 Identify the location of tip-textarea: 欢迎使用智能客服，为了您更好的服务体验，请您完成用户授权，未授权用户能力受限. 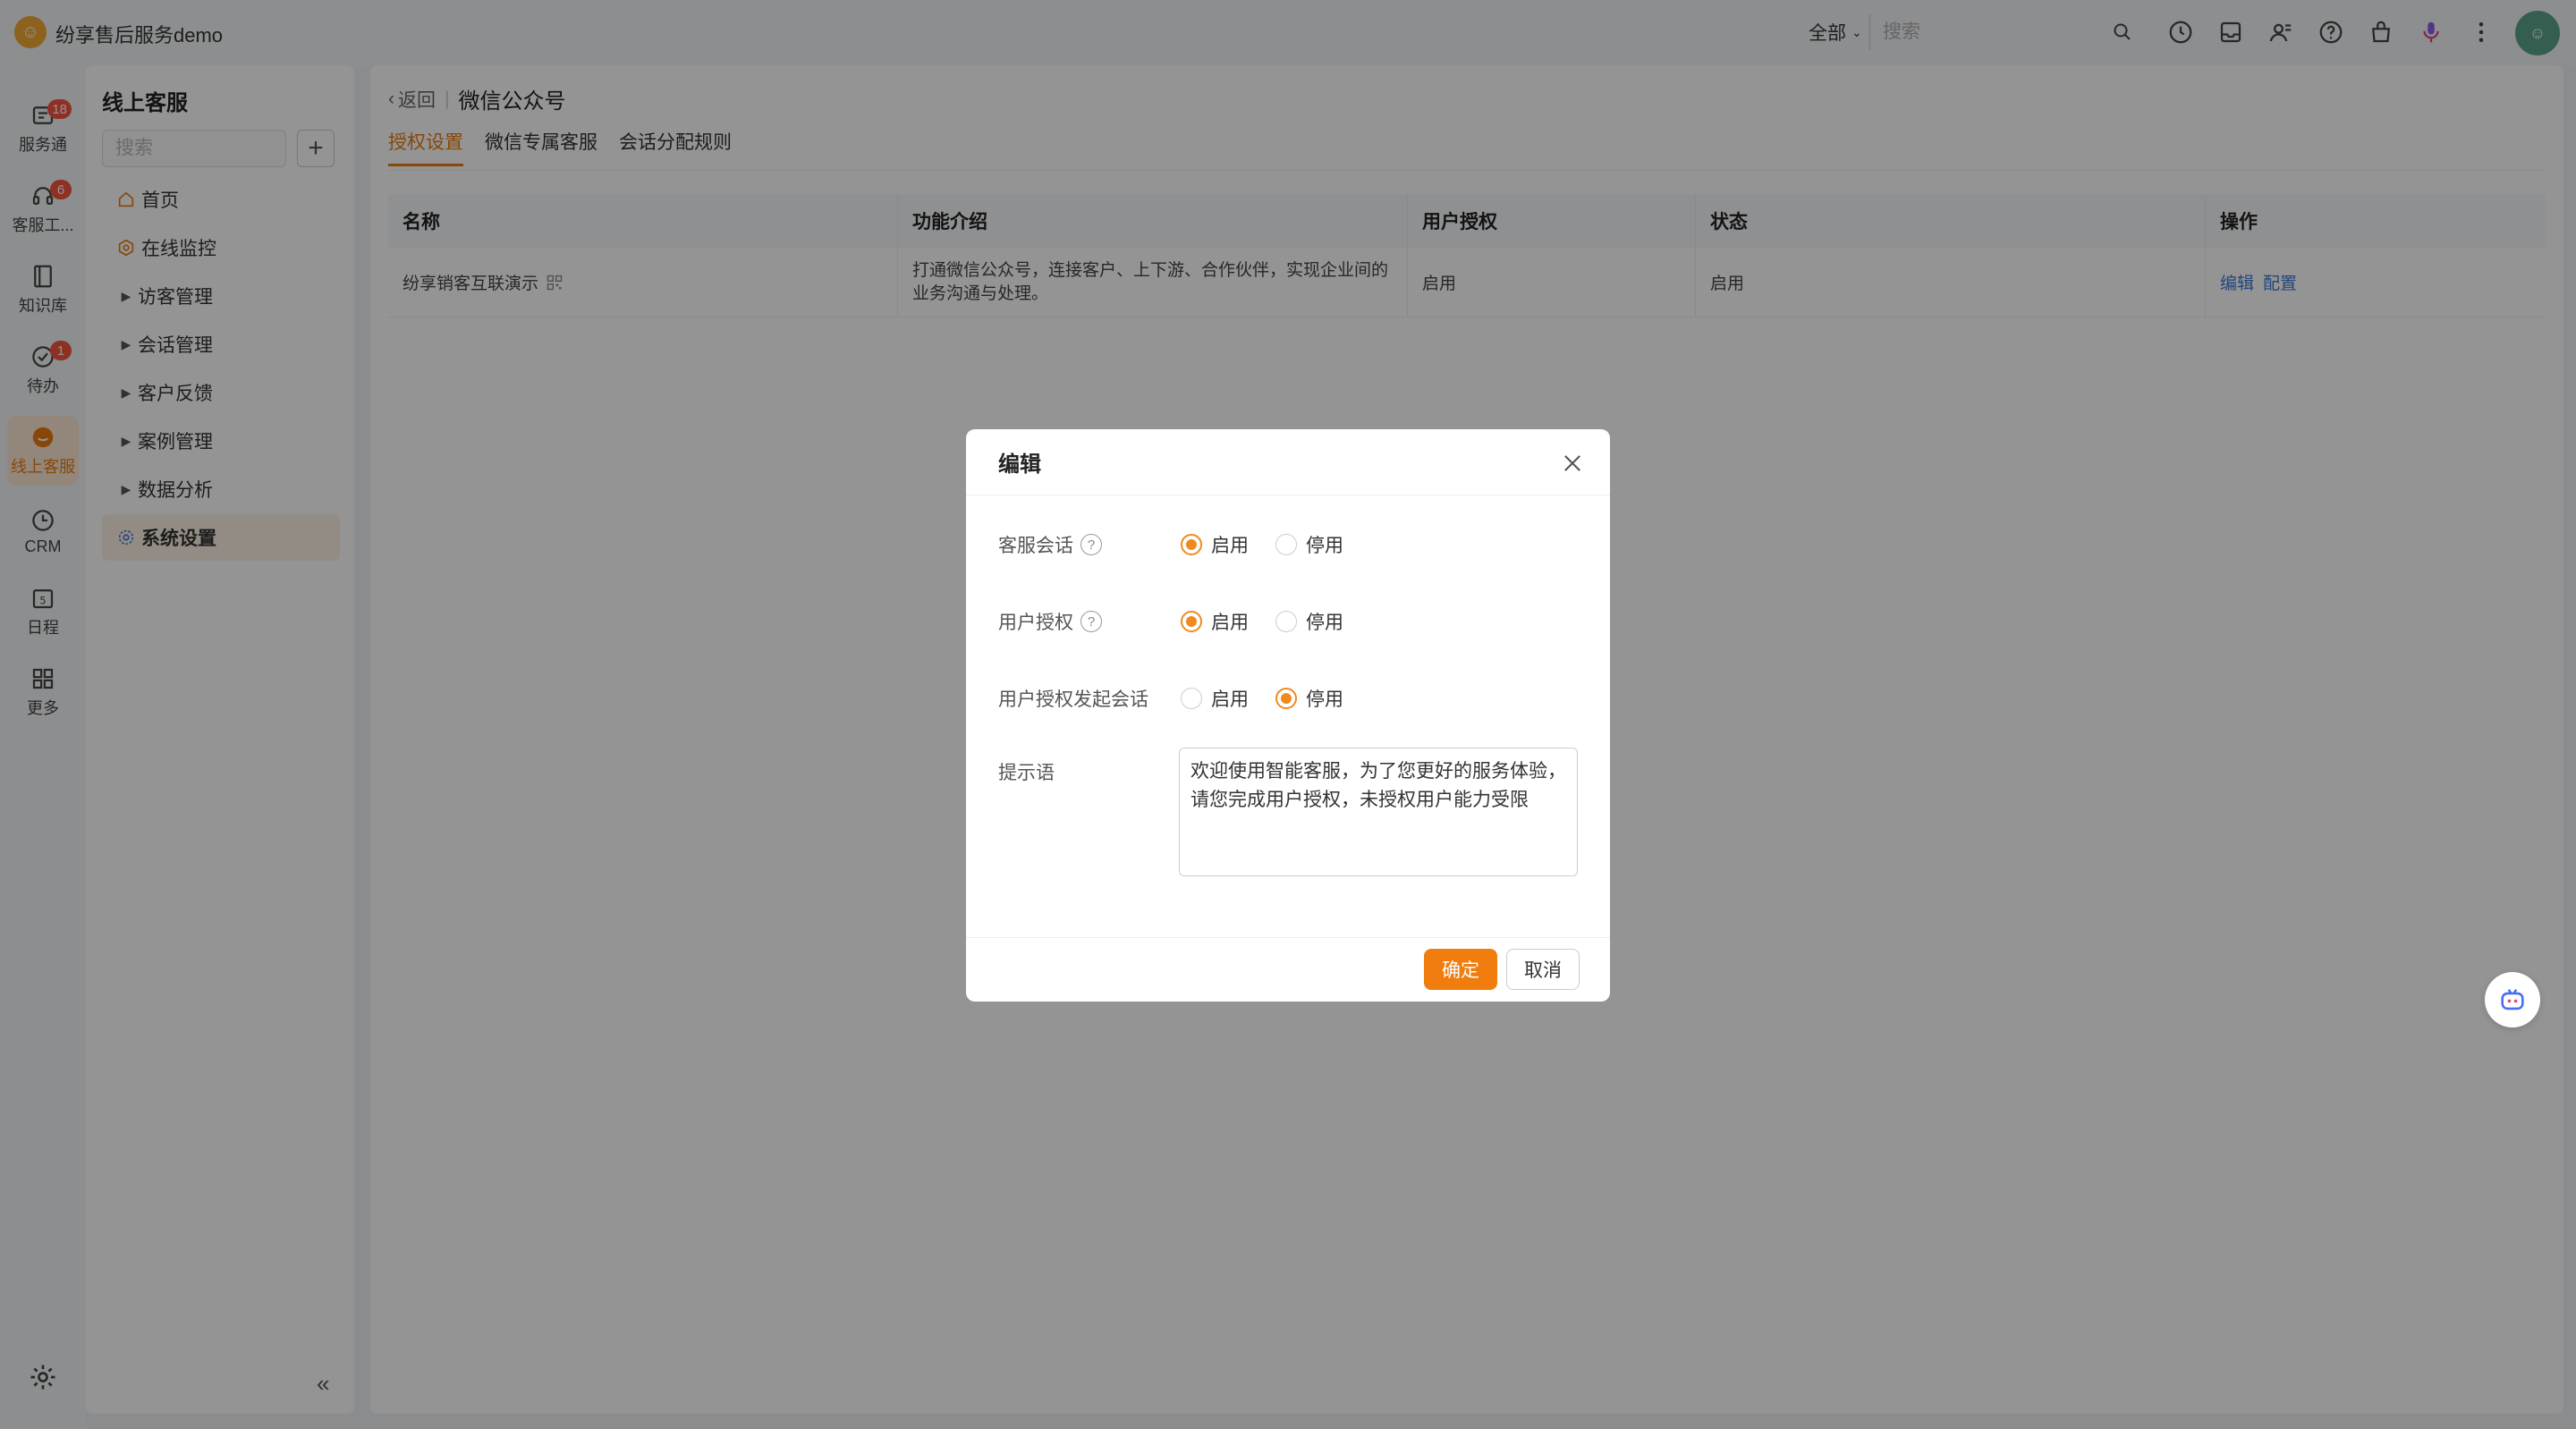
(1378, 812).